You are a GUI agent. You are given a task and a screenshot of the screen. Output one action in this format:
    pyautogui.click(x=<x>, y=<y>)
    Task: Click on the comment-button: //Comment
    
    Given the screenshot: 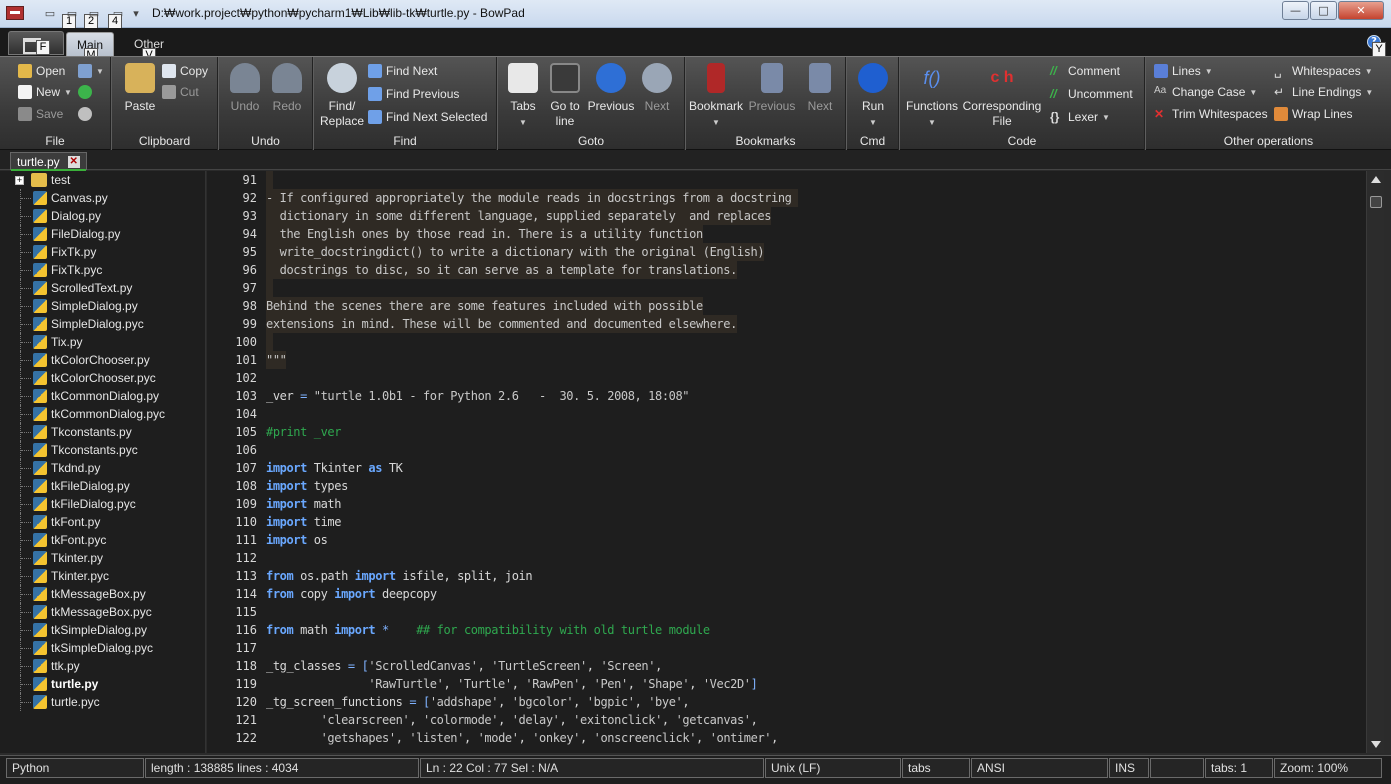 What is the action you would take?
    pyautogui.click(x=1085, y=71)
    